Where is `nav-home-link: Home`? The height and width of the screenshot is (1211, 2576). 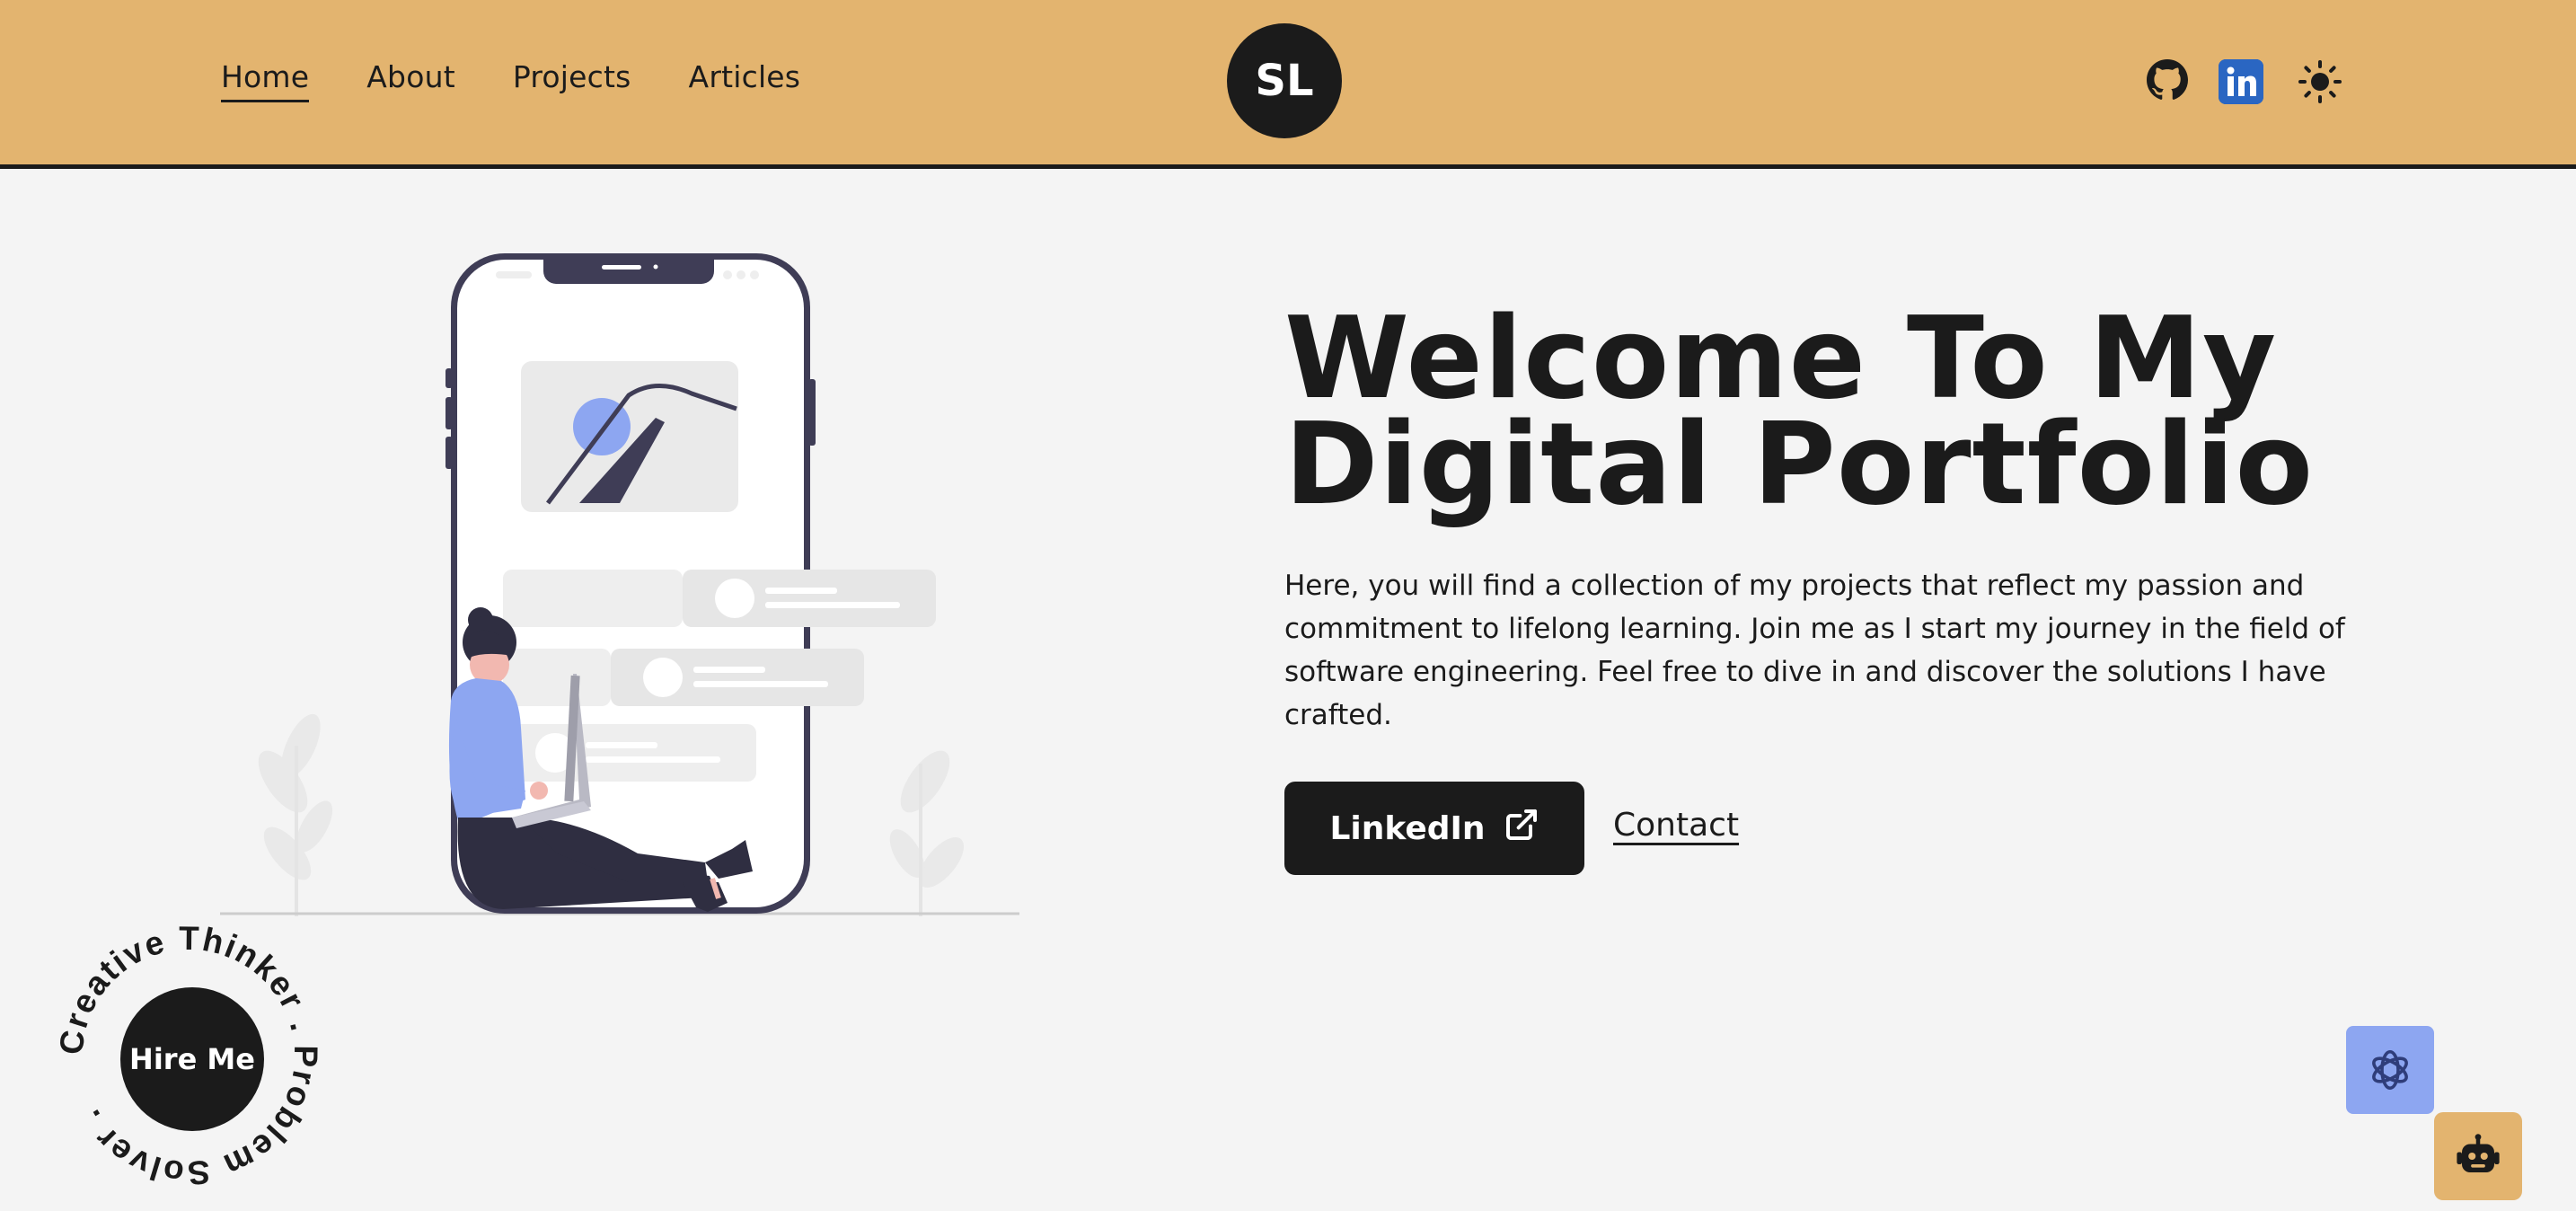
nav-home-link: Home is located at coordinates (265, 80).